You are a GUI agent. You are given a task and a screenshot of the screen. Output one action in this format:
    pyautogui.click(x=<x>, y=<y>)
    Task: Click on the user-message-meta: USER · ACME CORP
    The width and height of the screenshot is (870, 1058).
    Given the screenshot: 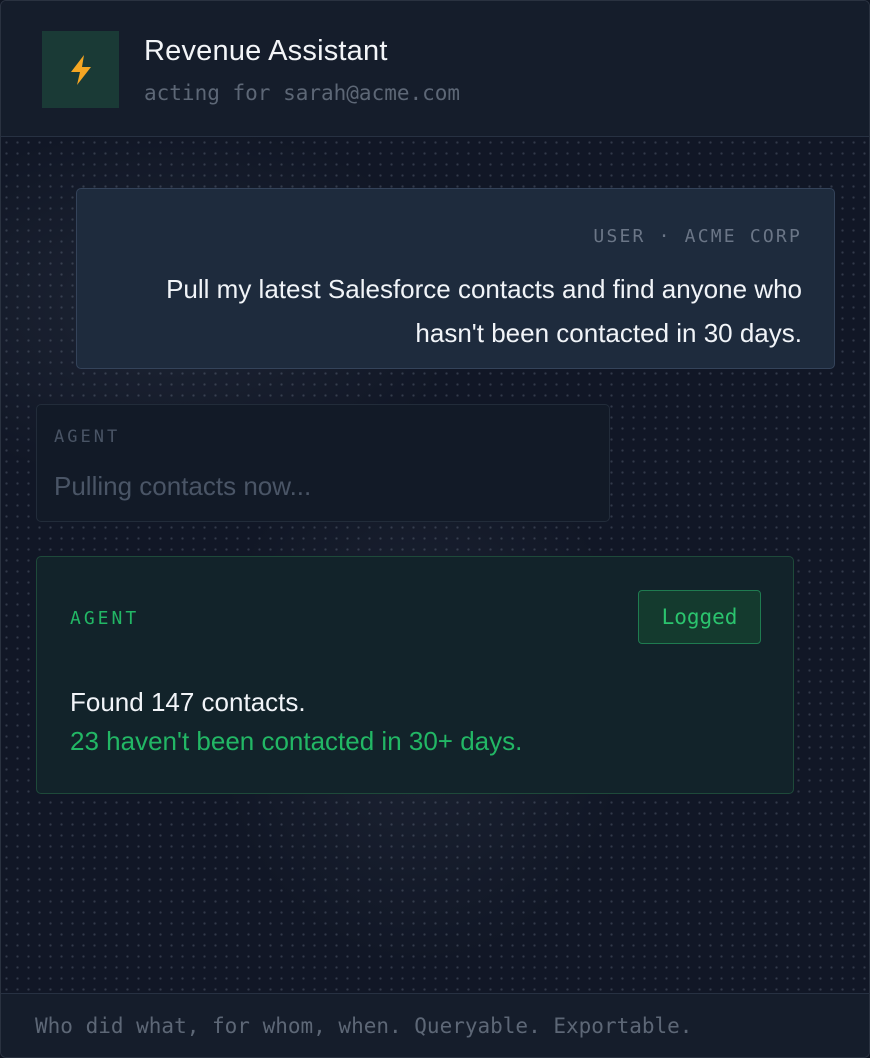 What is the action you would take?
    pyautogui.click(x=697, y=236)
    